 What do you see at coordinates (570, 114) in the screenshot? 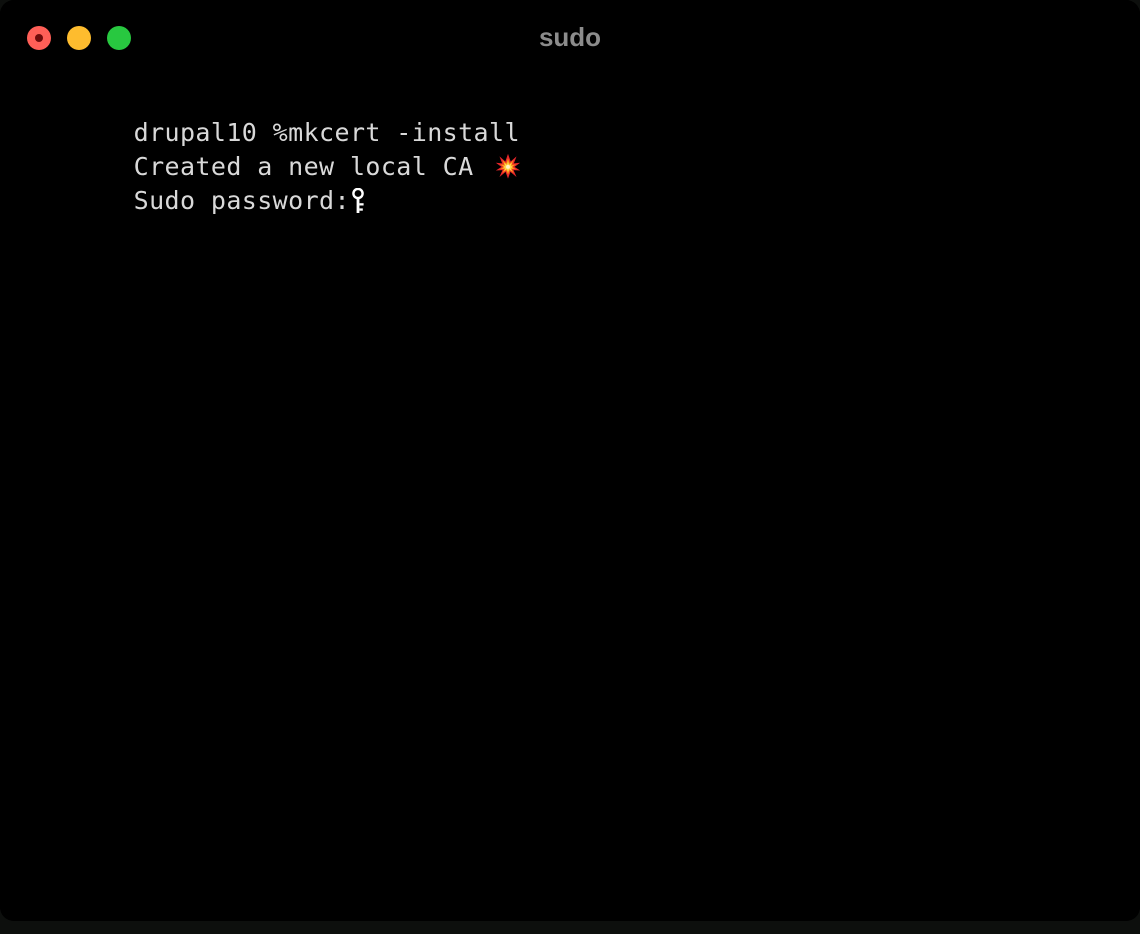
I see `terminal-line-prompt-command: drupal10 %mkcert -install` at bounding box center [570, 114].